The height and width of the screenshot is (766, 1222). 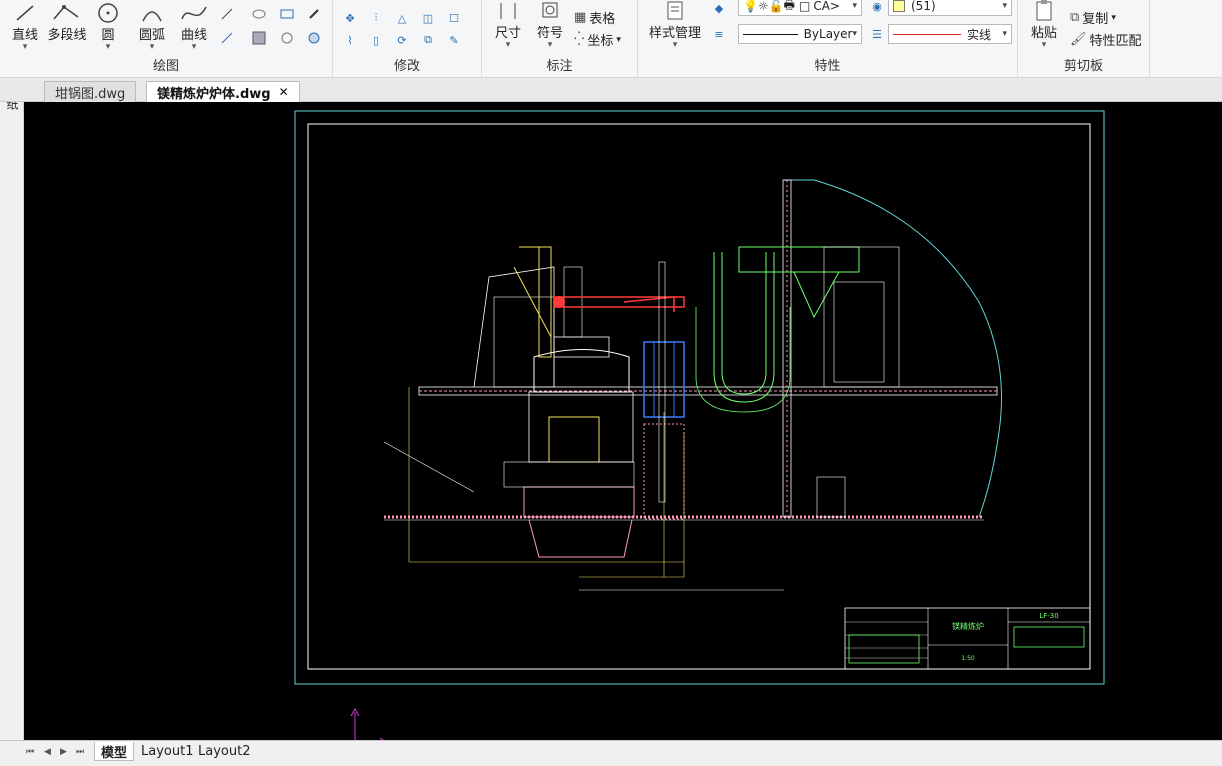 What do you see at coordinates (559, 66) in the screenshot?
I see `annotate-panel-title: 标注` at bounding box center [559, 66].